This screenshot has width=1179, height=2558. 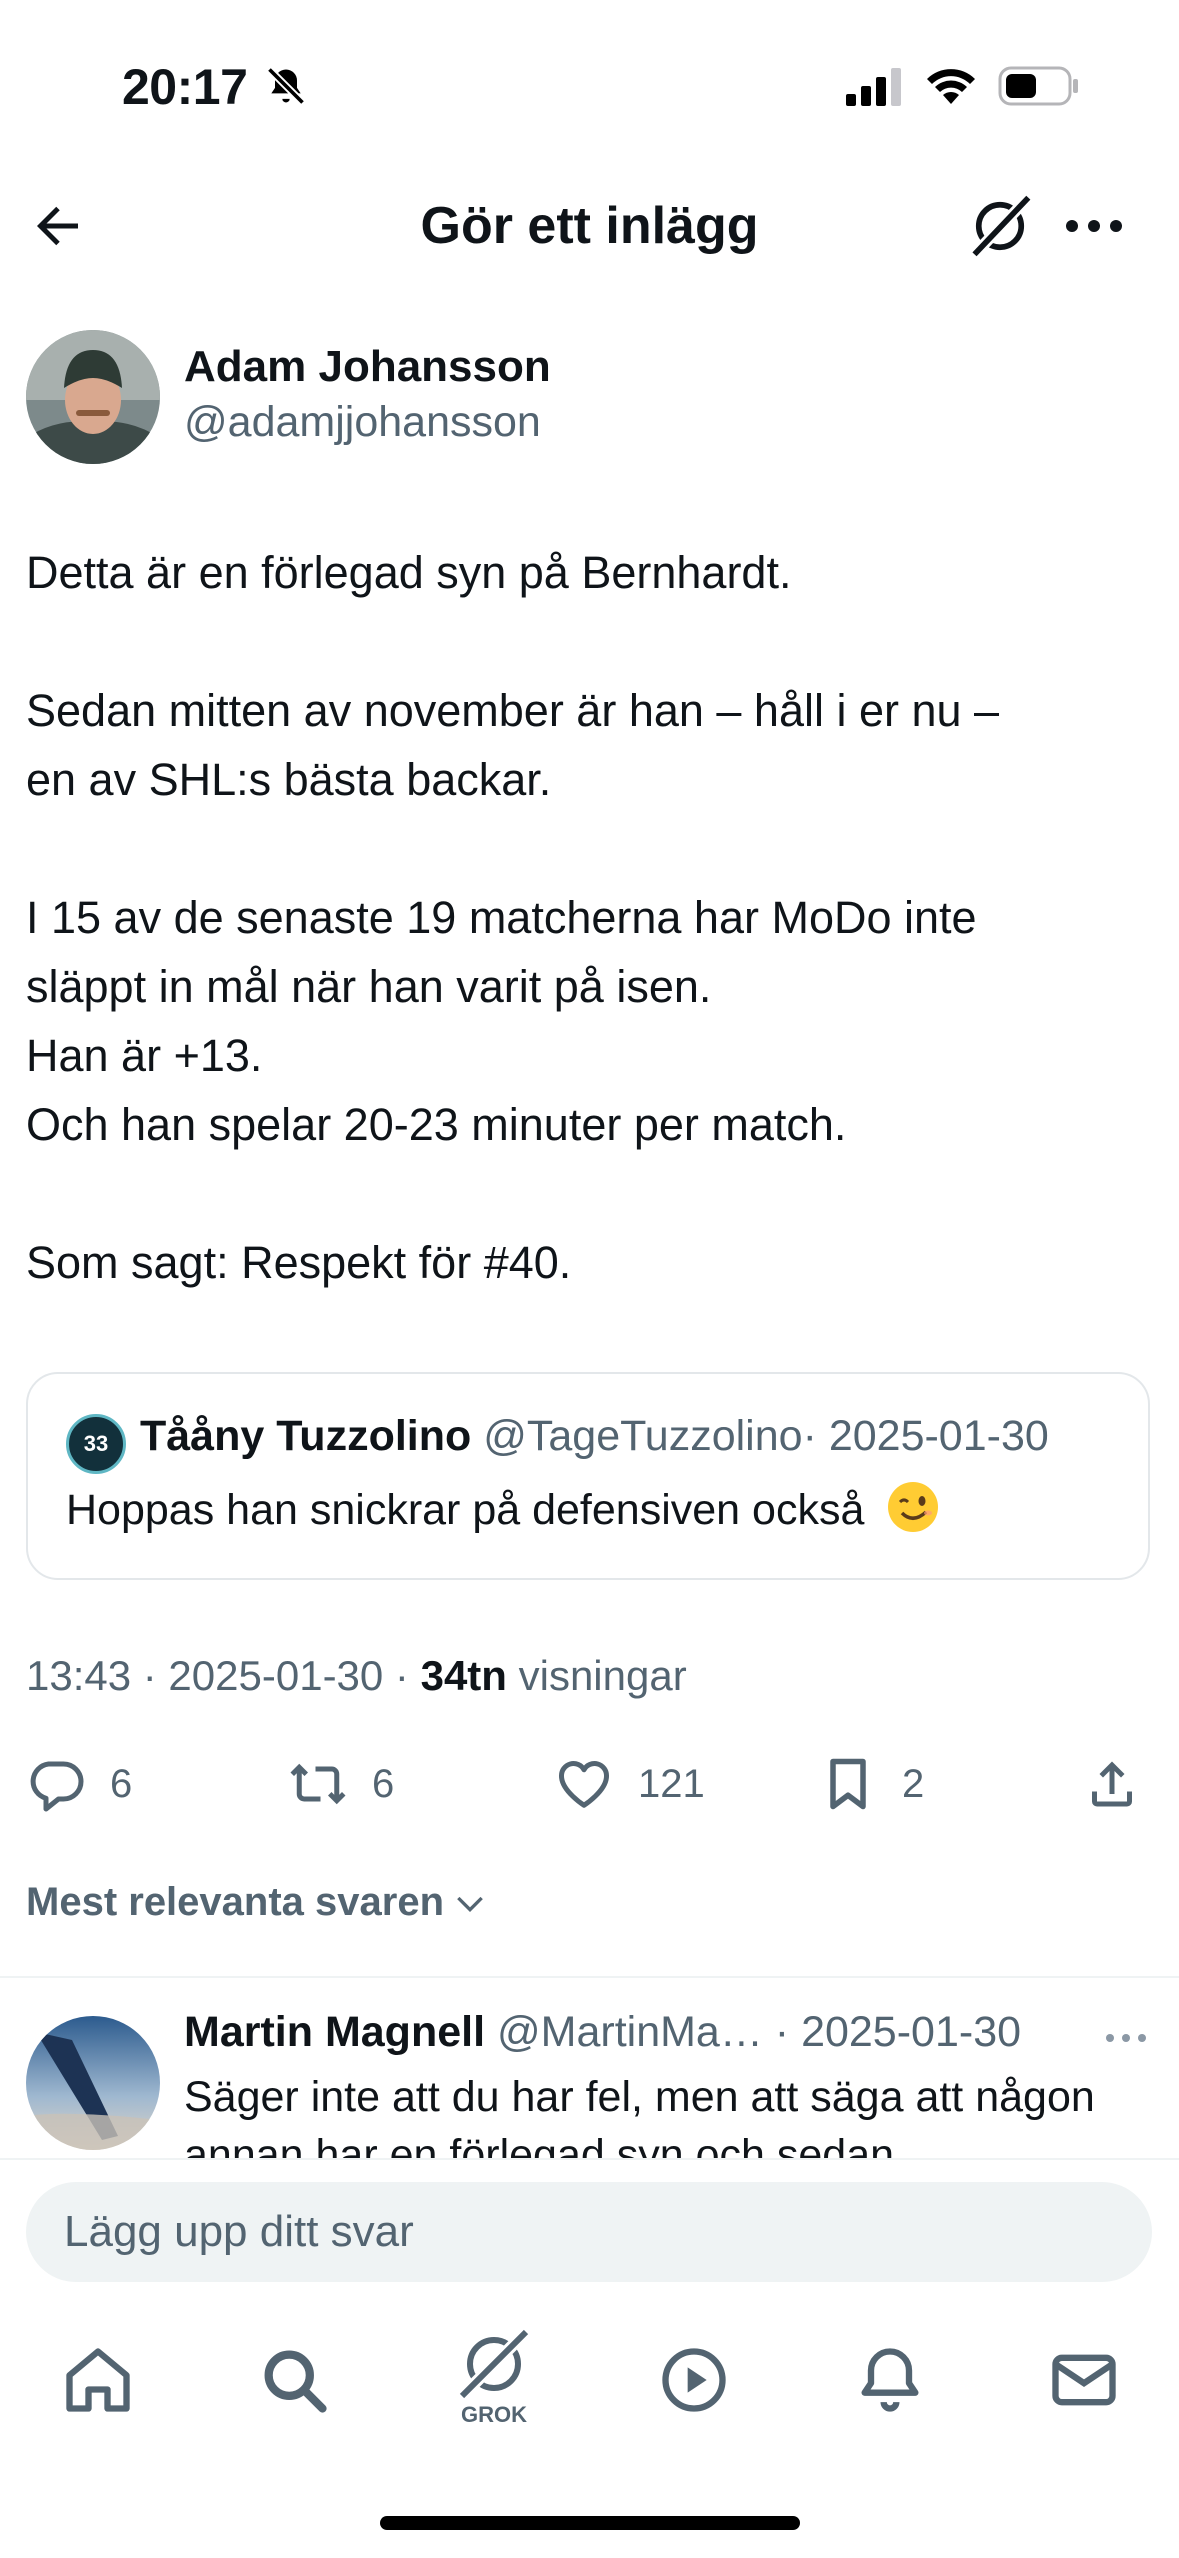 What do you see at coordinates (289, 779) in the screenshot?
I see `post-line: en av SHL:s bästa backar.` at bounding box center [289, 779].